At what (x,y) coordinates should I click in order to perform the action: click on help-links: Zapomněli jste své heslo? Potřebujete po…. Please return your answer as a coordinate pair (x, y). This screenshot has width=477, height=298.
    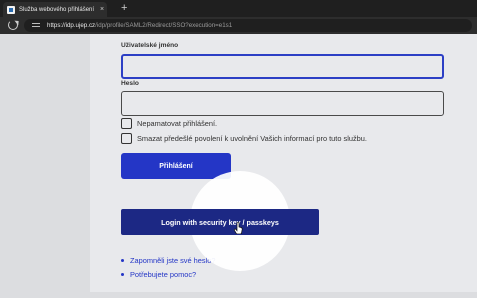
    Looking at the image, I should click on (168, 267).